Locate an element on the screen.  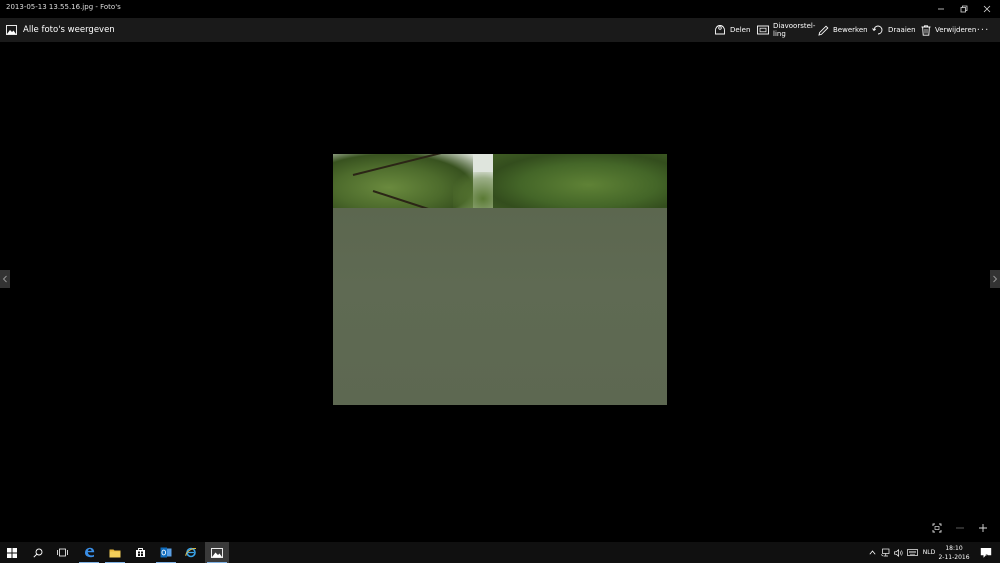
slideshow-label-line2: ling is located at coordinates (779, 34).